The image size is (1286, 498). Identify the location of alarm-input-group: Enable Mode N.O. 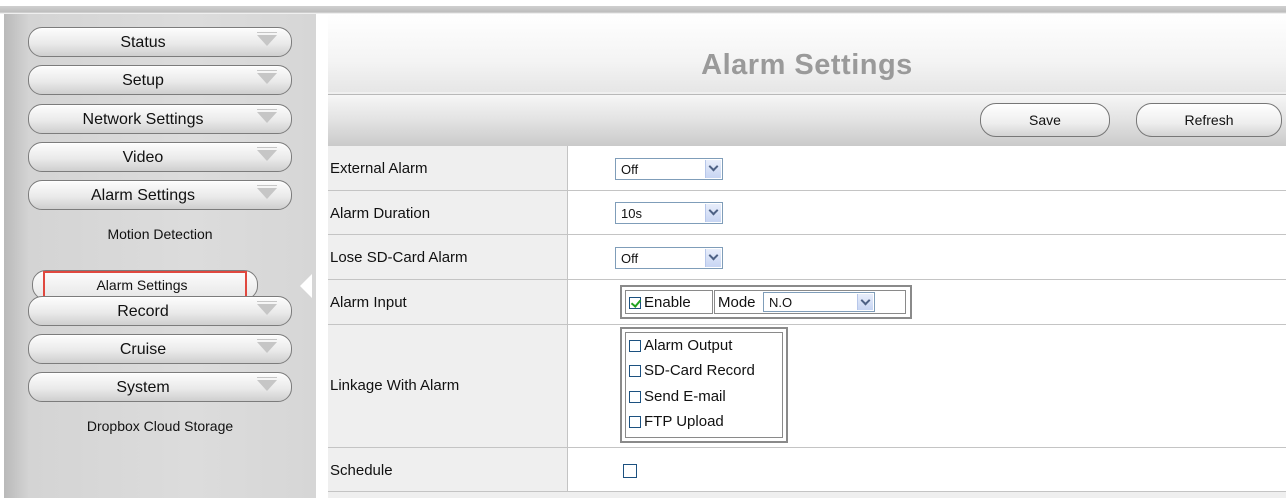
(766, 302).